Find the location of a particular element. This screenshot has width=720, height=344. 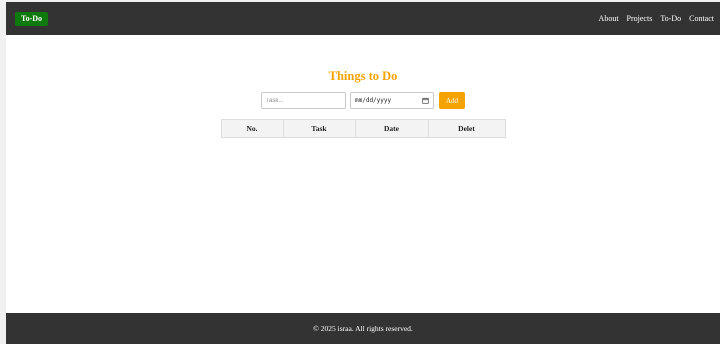

nav-link-projects: Projects is located at coordinates (640, 18).